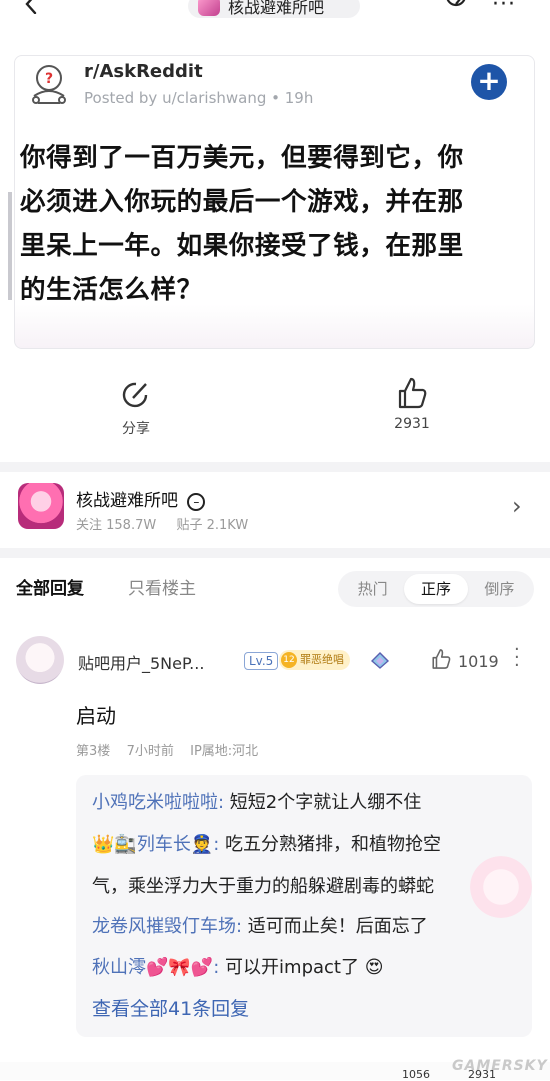  I want to click on reply-author: 秋山澪💕🎀💕, so click(152, 967).